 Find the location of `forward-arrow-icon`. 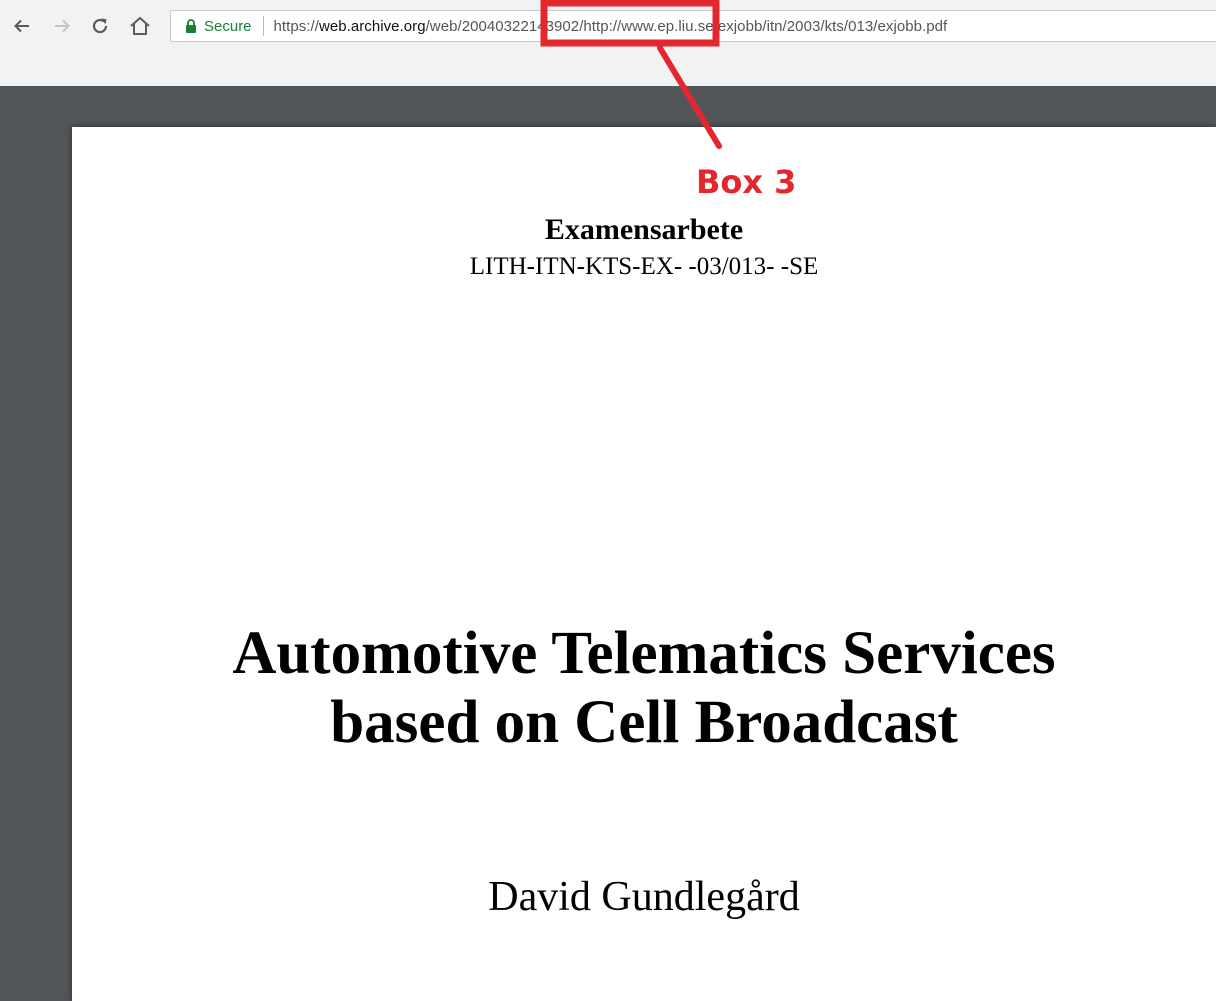

forward-arrow-icon is located at coordinates (62, 26).